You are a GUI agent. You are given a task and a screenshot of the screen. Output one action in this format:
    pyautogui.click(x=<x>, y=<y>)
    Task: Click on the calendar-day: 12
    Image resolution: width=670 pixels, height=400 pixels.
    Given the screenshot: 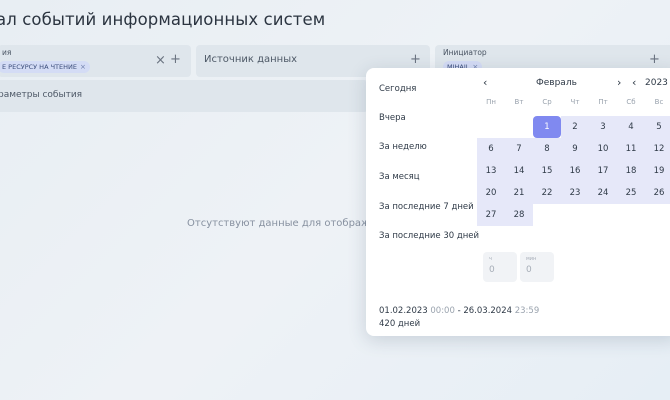 What is the action you would take?
    pyautogui.click(x=657, y=149)
    